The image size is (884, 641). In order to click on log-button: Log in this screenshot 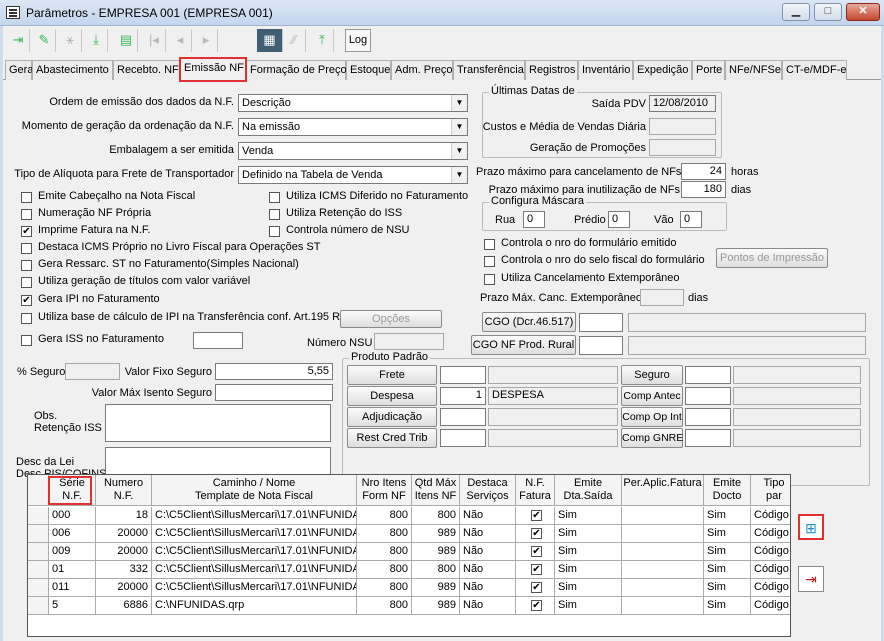, I will do `click(358, 40)`.